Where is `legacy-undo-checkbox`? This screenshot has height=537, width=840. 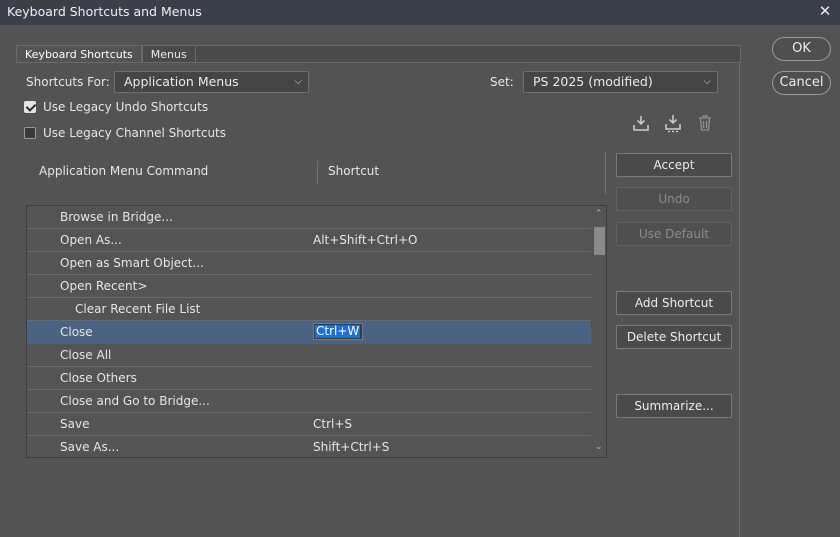
legacy-undo-checkbox is located at coordinates (30, 107).